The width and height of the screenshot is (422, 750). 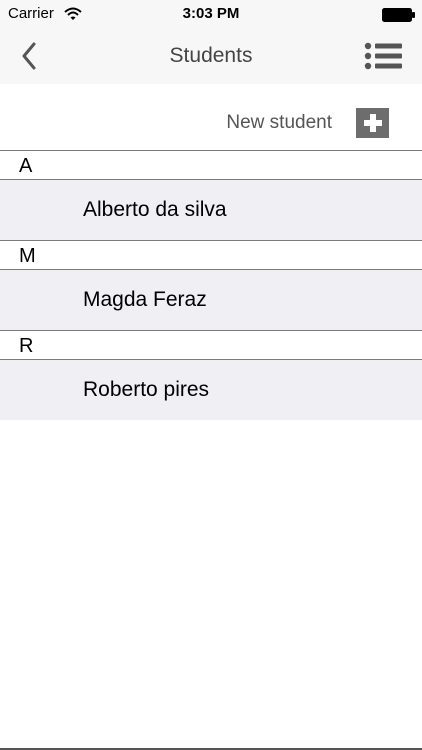 I want to click on list-icon, so click(x=383, y=56).